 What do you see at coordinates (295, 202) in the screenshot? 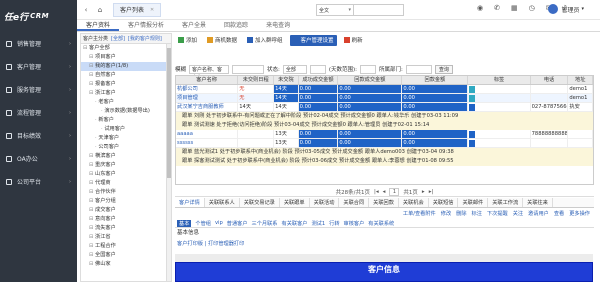
I see `detail-tab: 关联跟单` at bounding box center [295, 202].